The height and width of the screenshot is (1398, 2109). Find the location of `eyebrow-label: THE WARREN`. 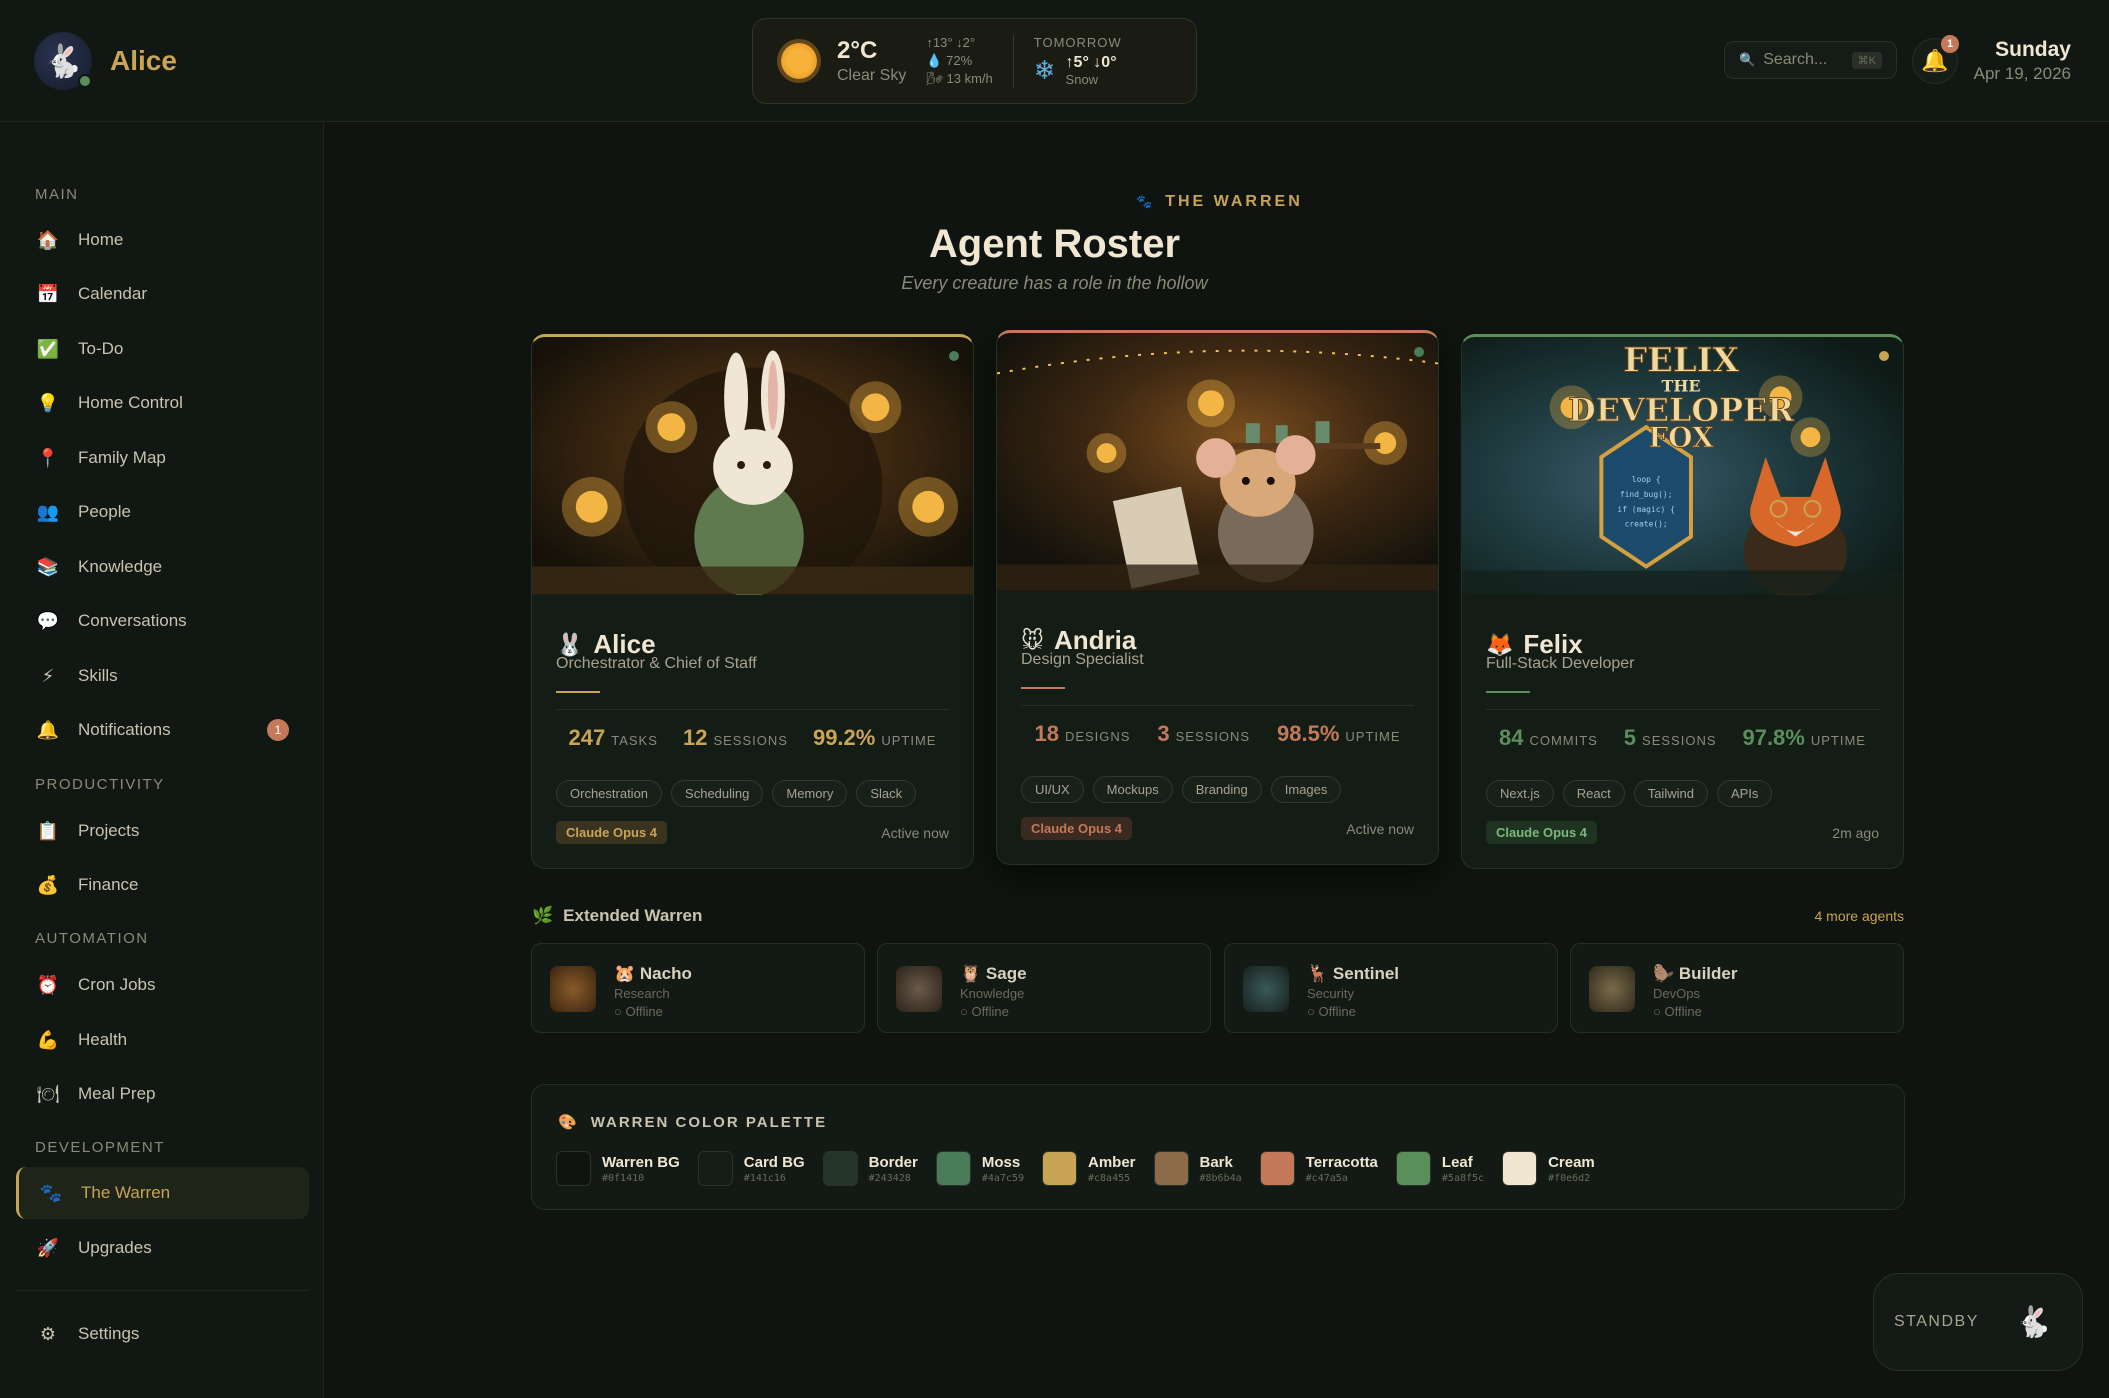

eyebrow-label: THE WARREN is located at coordinates (1234, 201).